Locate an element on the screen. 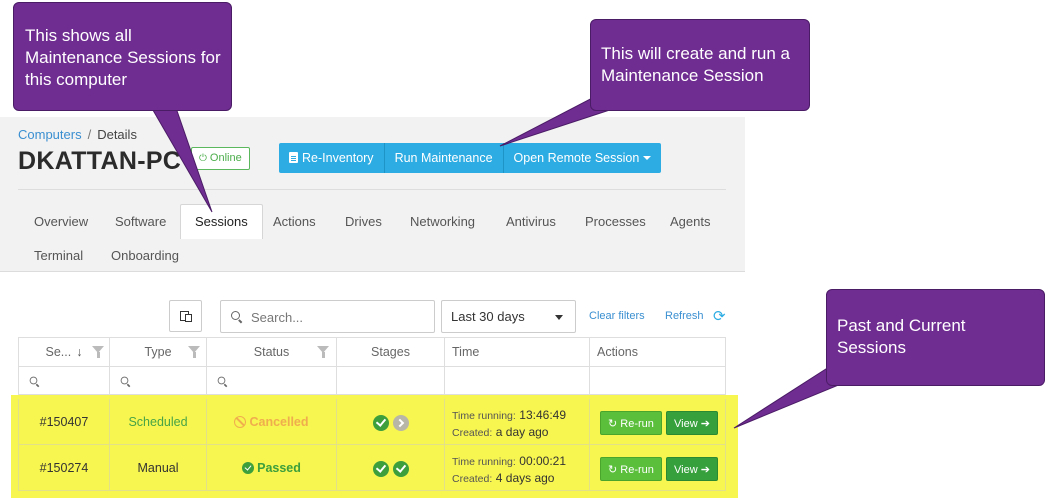 The image size is (1048, 498). breadcrumb: Computers / Details is located at coordinates (77, 134).